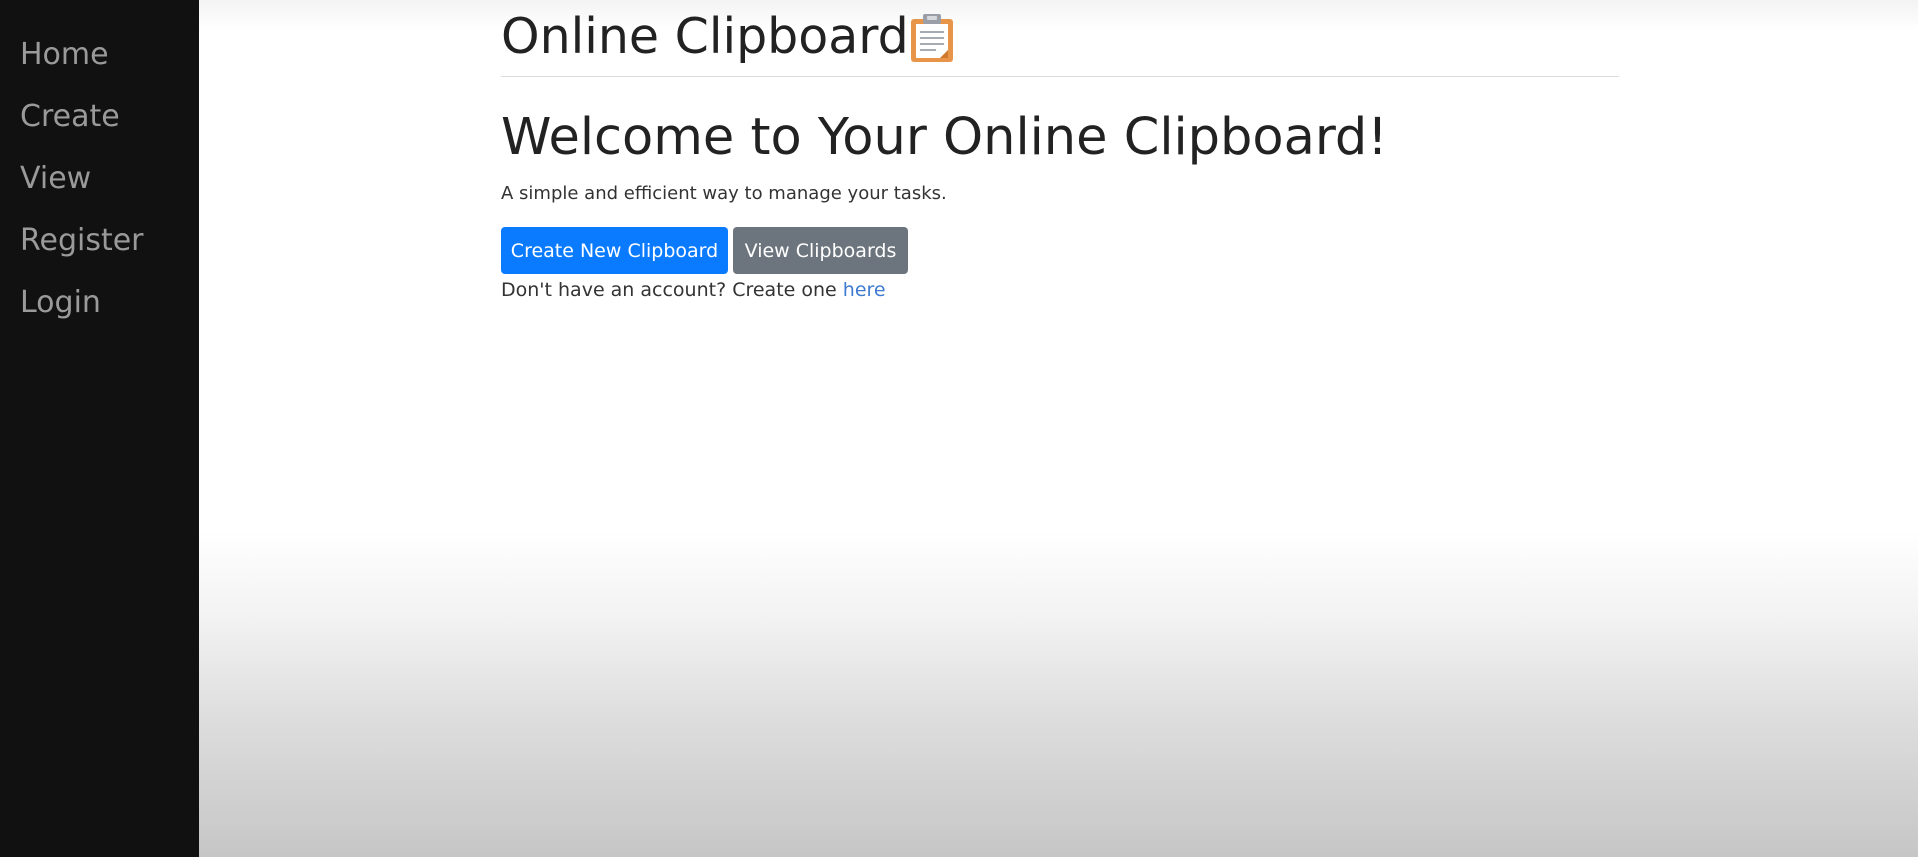 Image resolution: width=1918 pixels, height=857 pixels. What do you see at coordinates (820, 250) in the screenshot?
I see `view-clipboards-button: View Clipboards` at bounding box center [820, 250].